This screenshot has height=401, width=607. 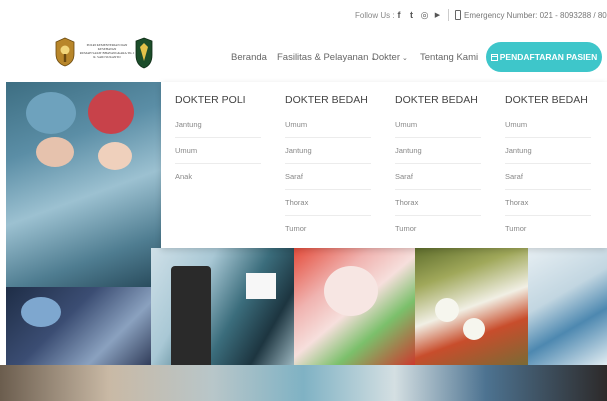 What do you see at coordinates (107, 47) in the screenshot?
I see `logo-text-line-1: POLRI KEMENTERIAN DAN KESEHATAN` at bounding box center [107, 47].